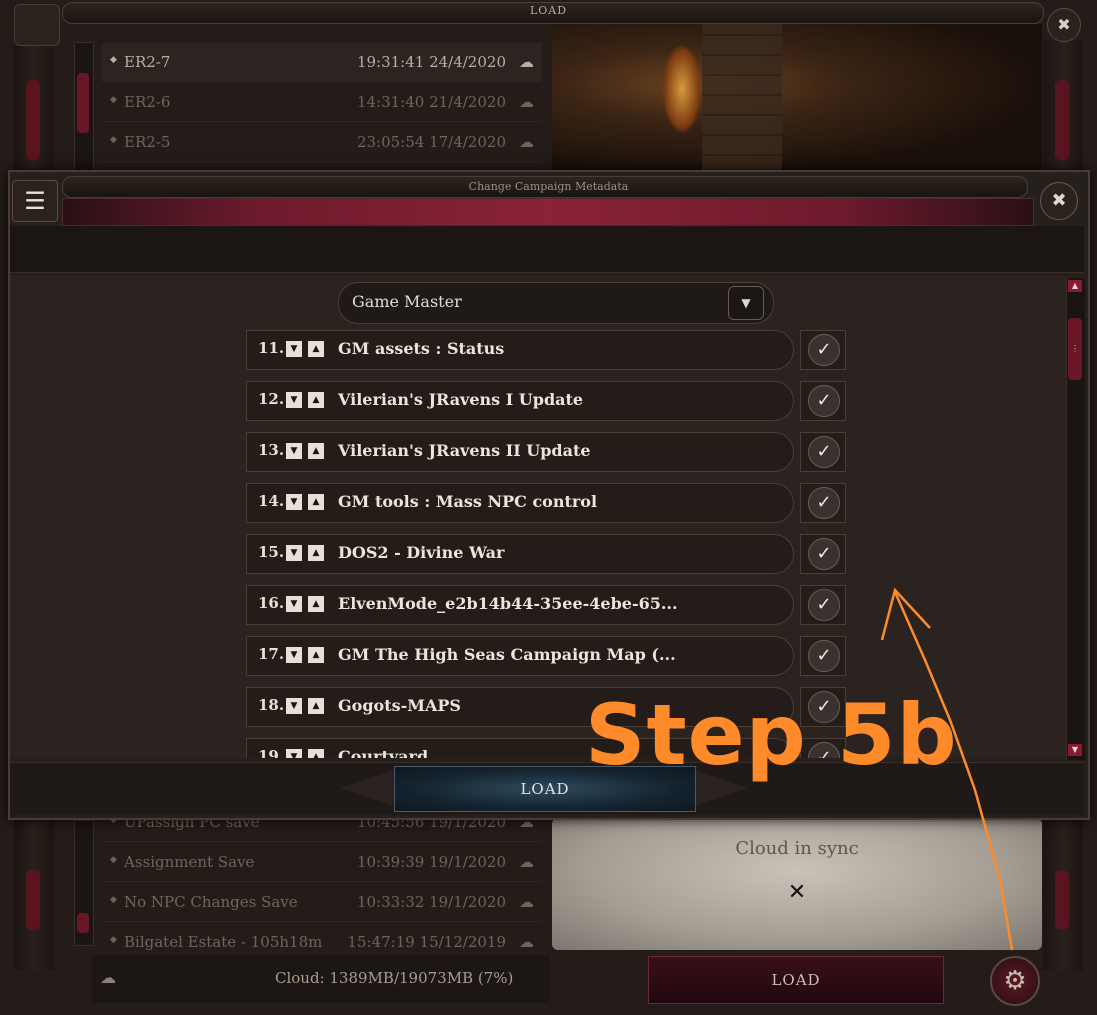  What do you see at coordinates (464, 450) in the screenshot?
I see `mod-name: Vilerian's JRavens II Update` at bounding box center [464, 450].